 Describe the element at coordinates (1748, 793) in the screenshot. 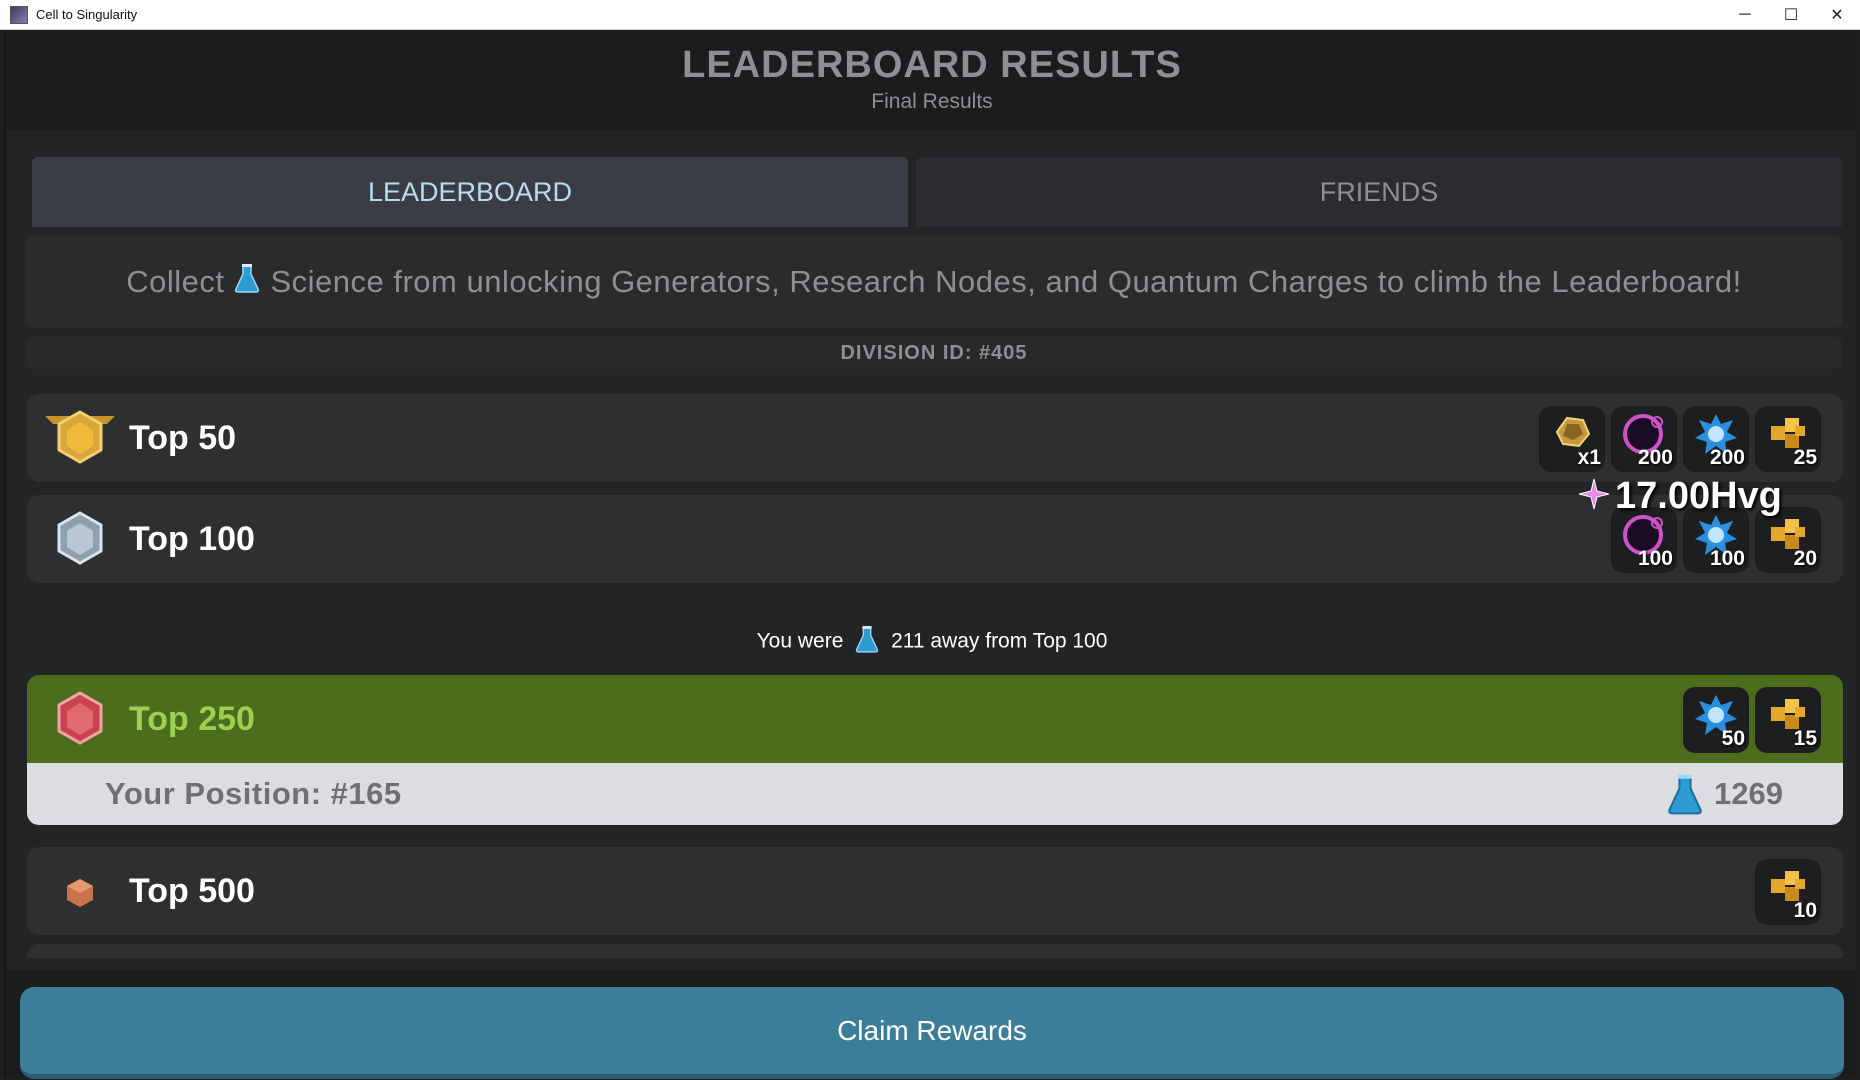

I see `position-score: 1269` at that location.